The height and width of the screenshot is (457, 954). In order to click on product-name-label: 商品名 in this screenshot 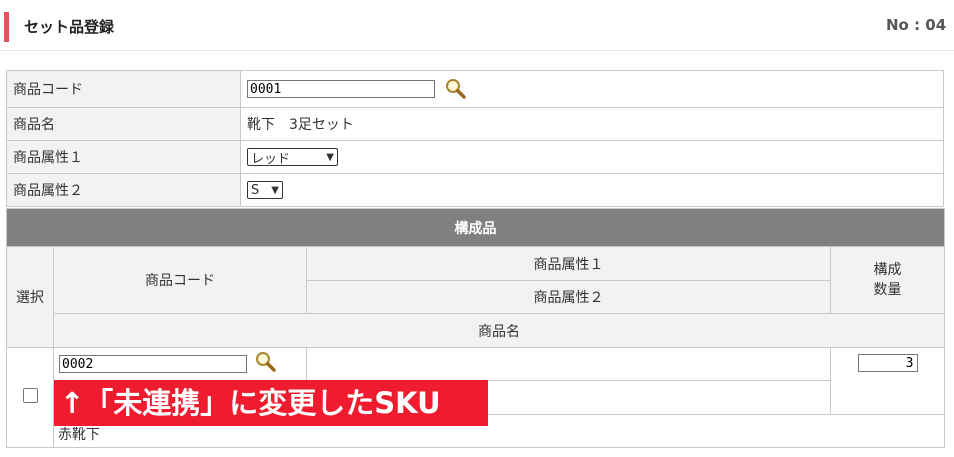, I will do `click(123, 124)`.